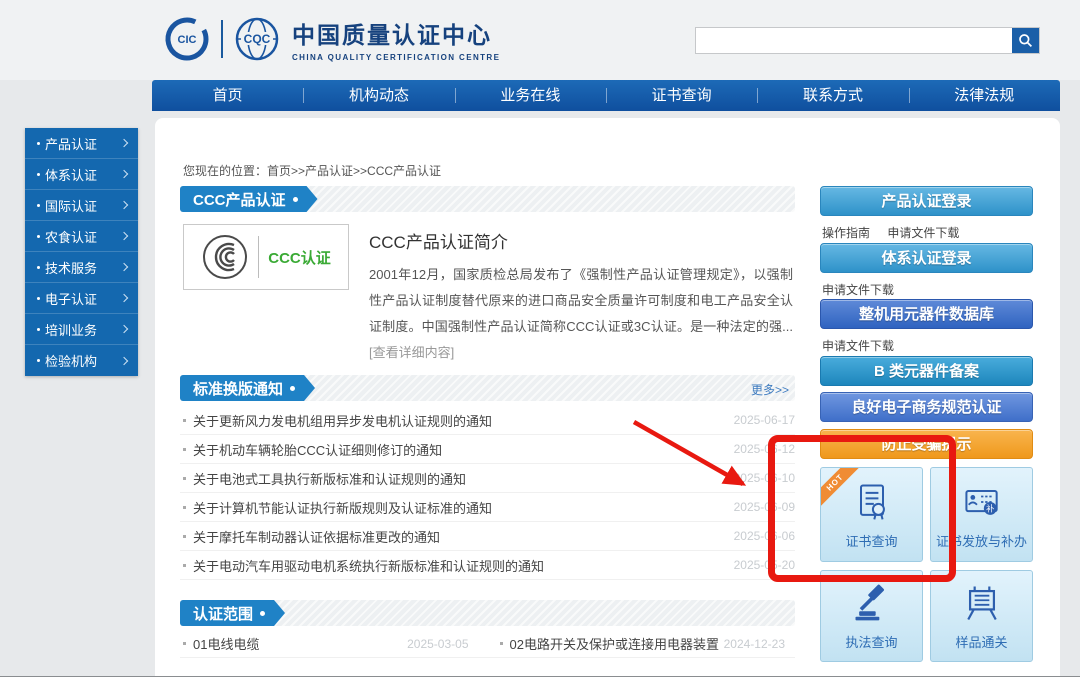 This screenshot has height=677, width=1080. I want to click on section-tab-scope: 认证范围, so click(232, 613).